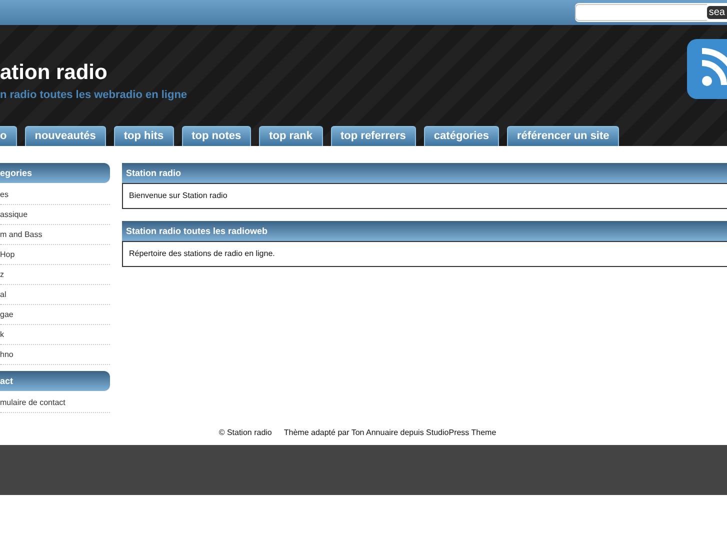  What do you see at coordinates (707, 69) in the screenshot?
I see `rss-feed-icon` at bounding box center [707, 69].